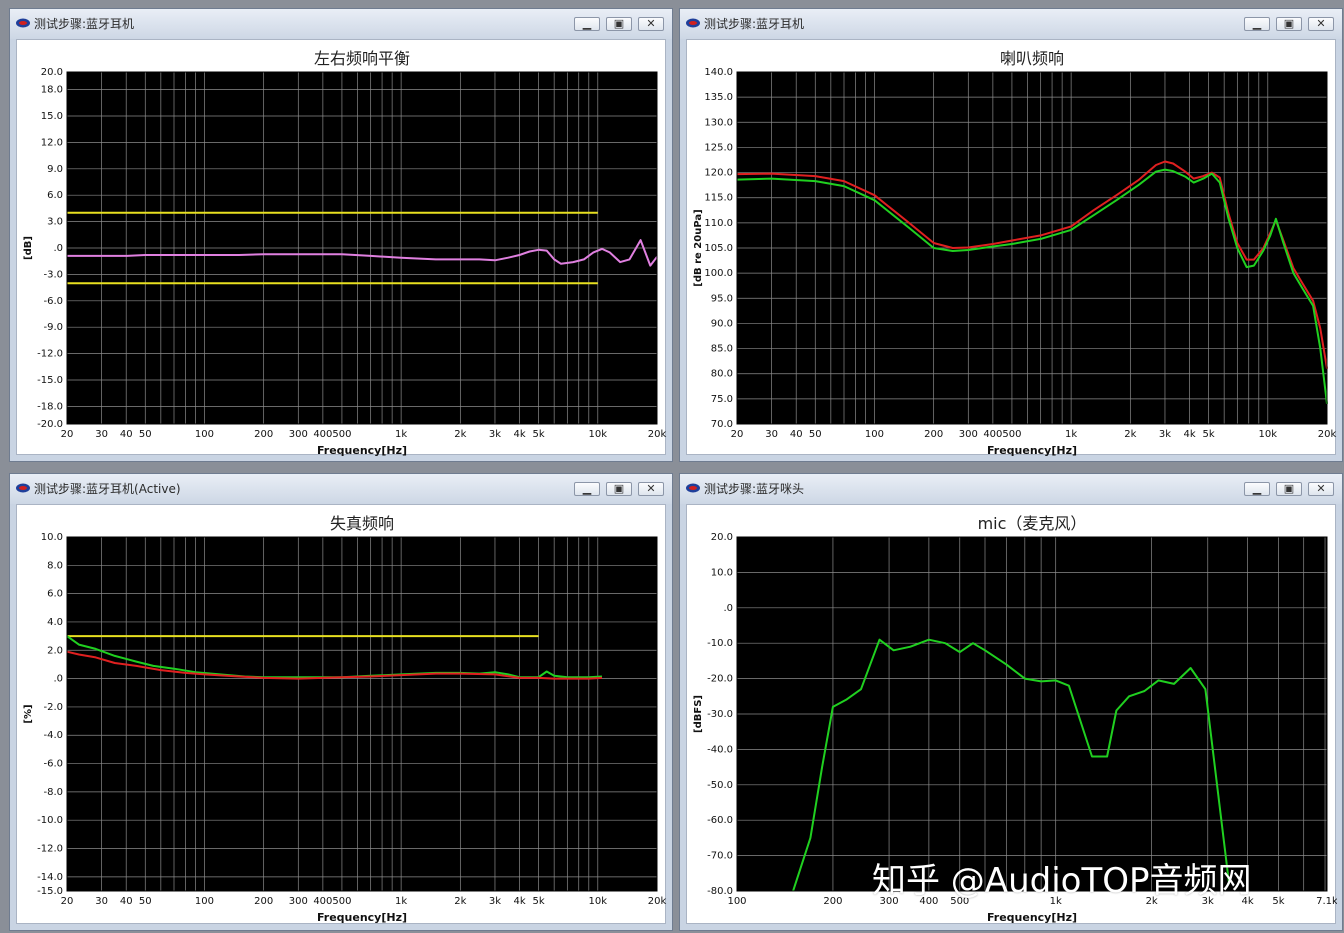  What do you see at coordinates (53, 764) in the screenshot?
I see `y-tick-label: -6.0` at bounding box center [53, 764].